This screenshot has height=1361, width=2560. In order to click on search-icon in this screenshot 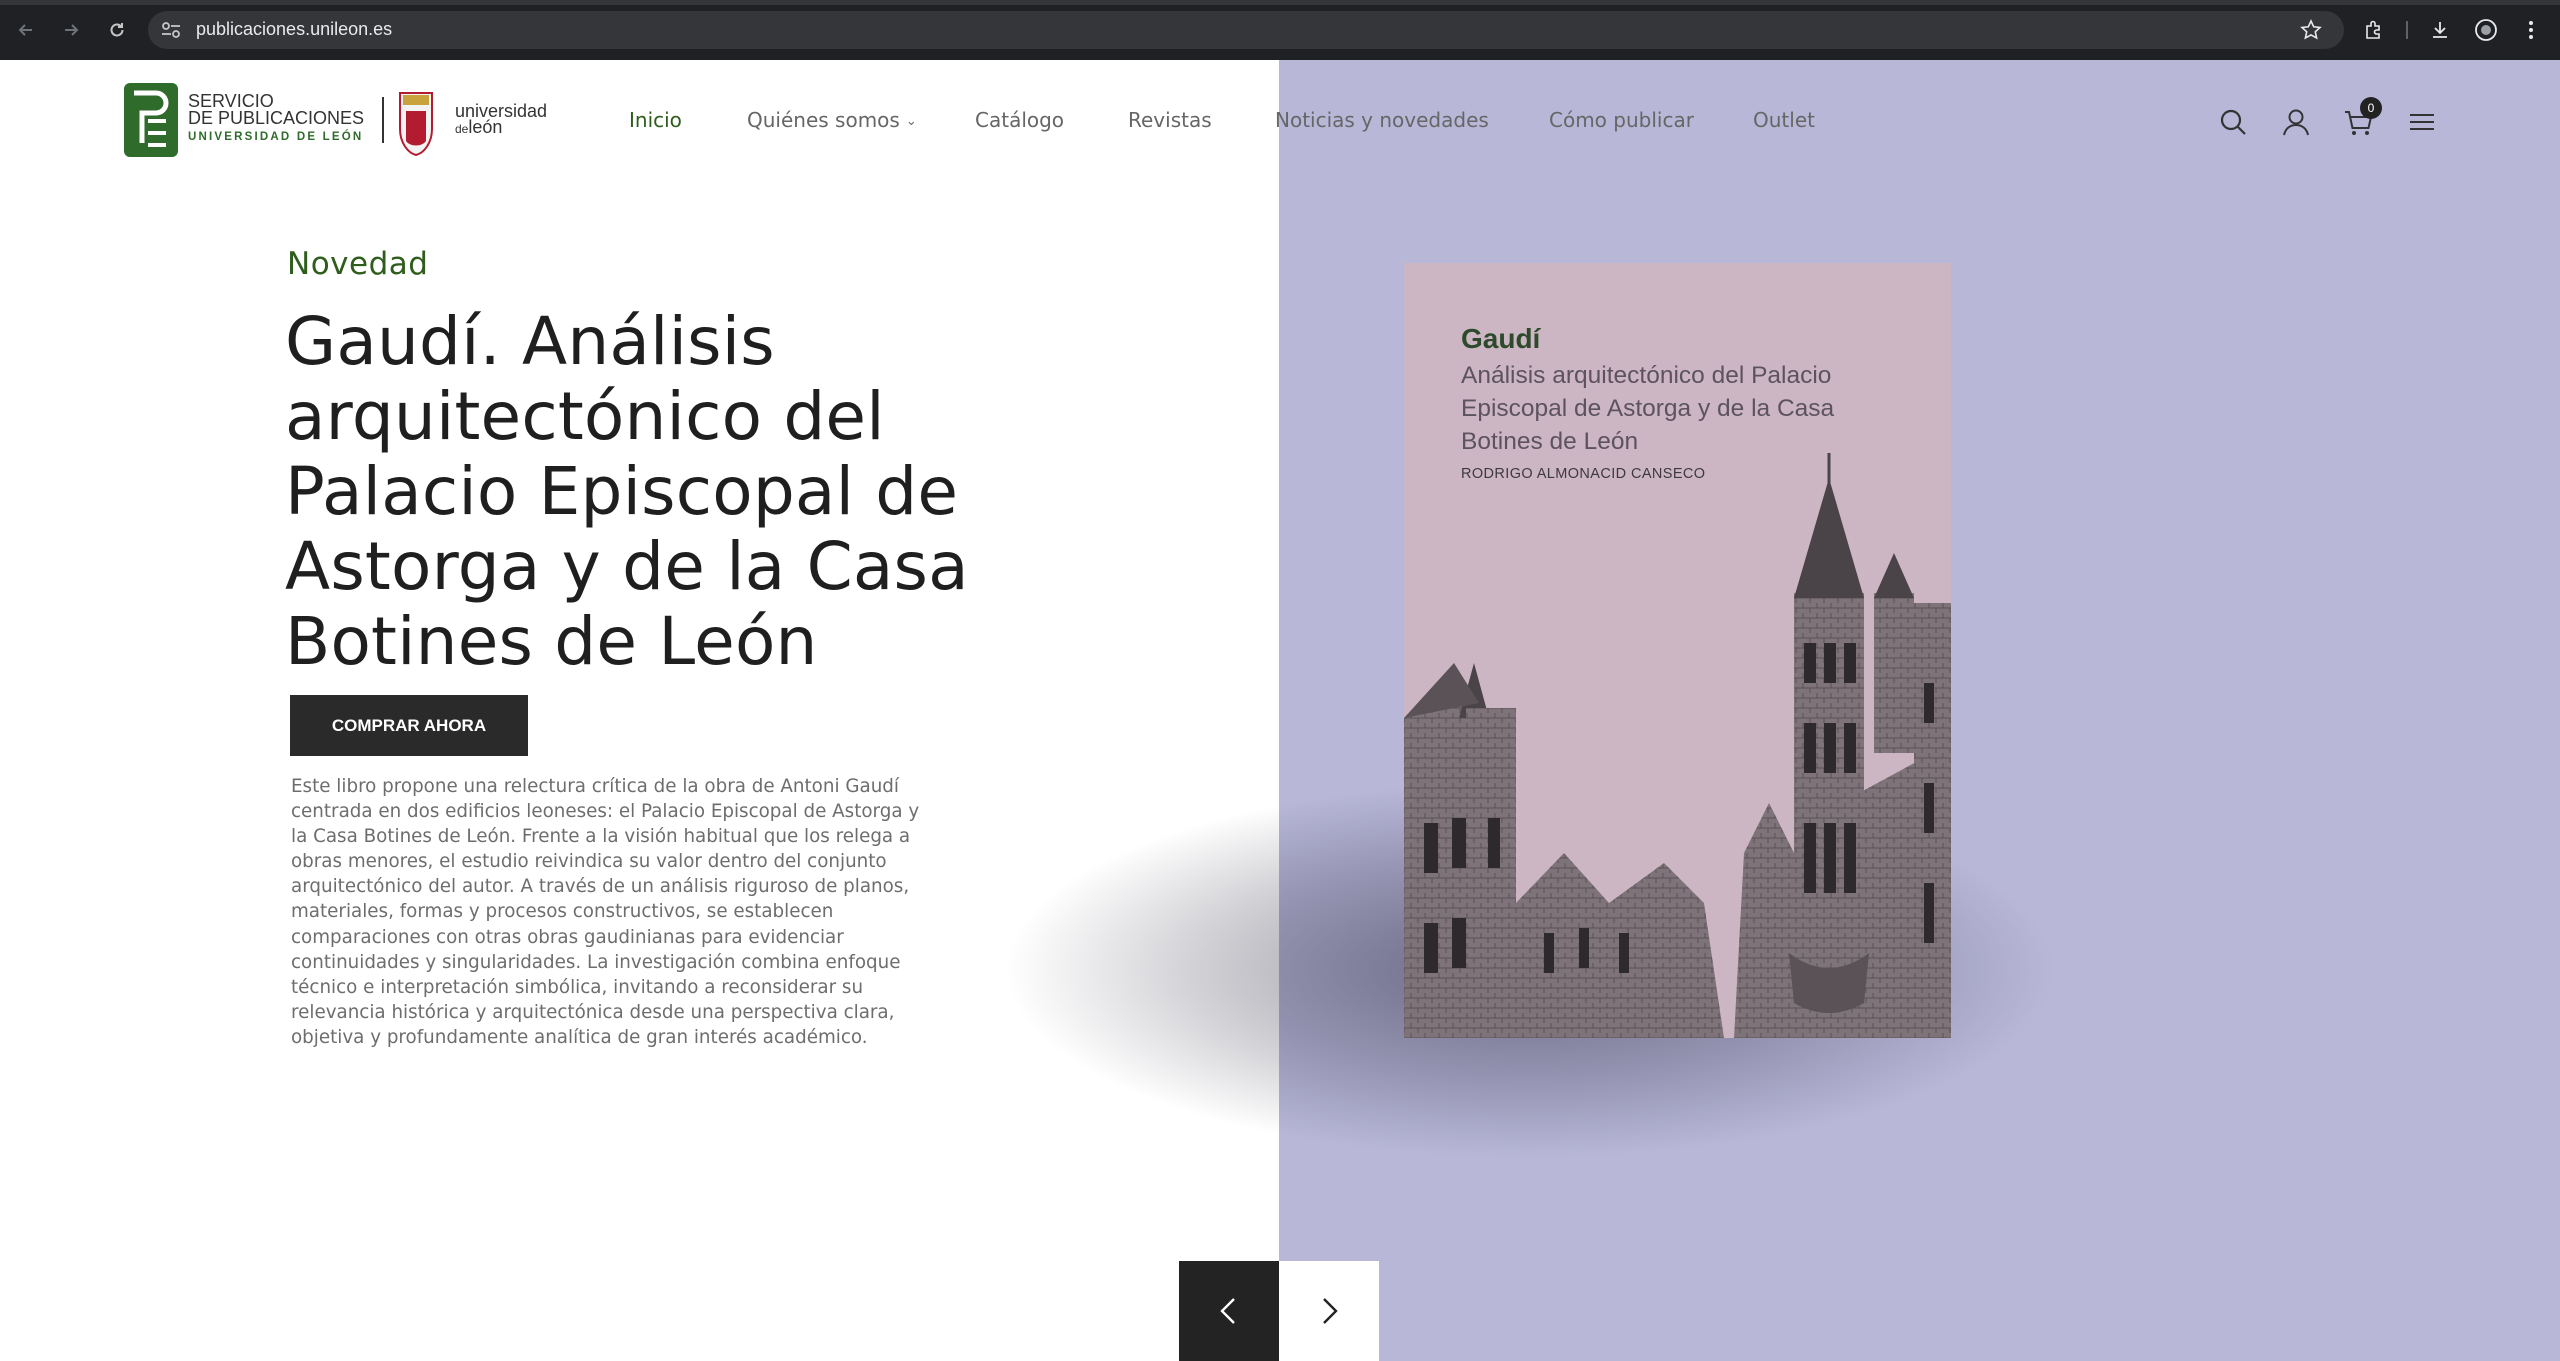, I will do `click(2233, 122)`.